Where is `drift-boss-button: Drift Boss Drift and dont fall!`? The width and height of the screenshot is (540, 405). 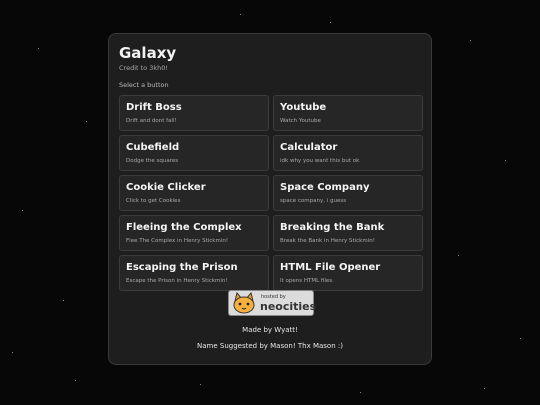 drift-boss-button: Drift Boss Drift and dont fall! is located at coordinates (194, 113).